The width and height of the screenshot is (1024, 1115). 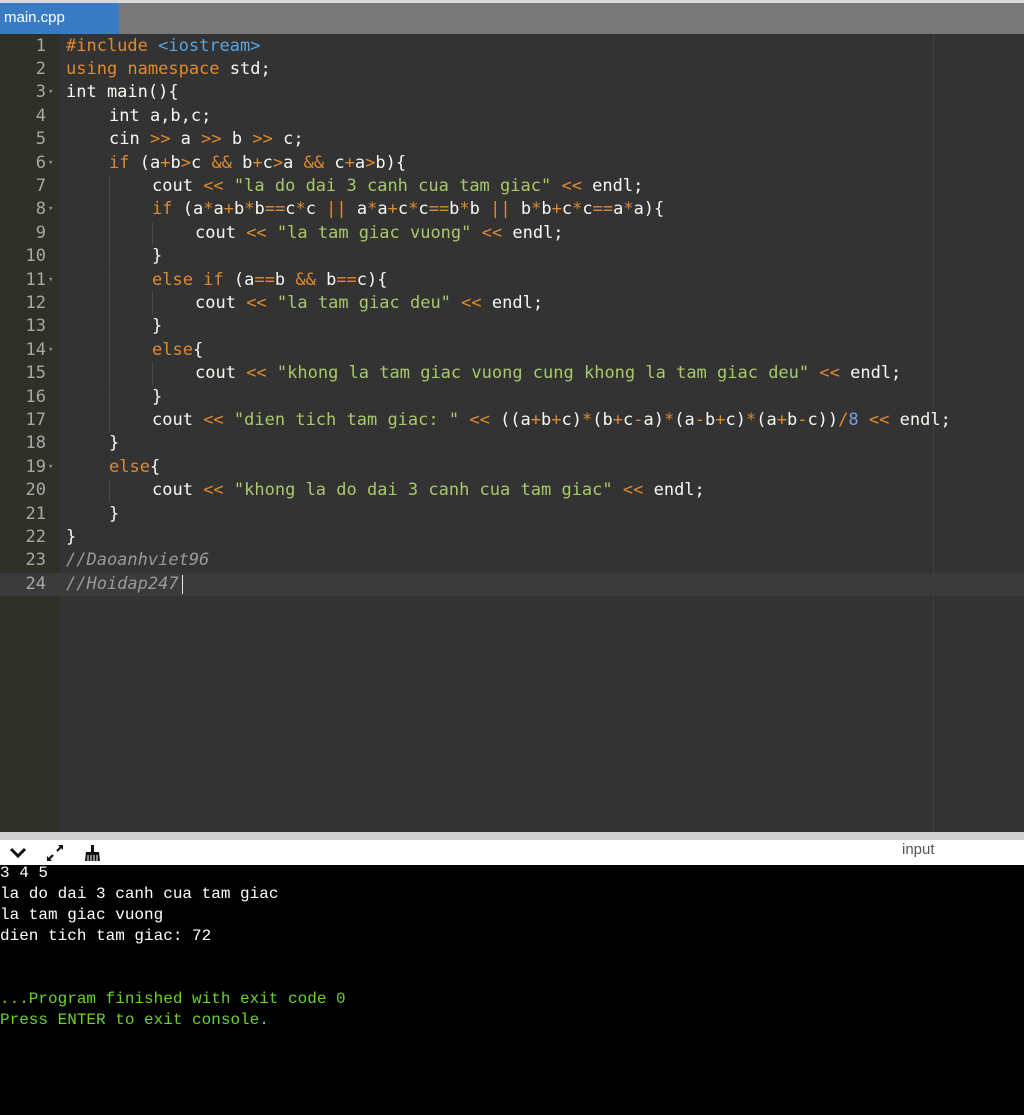 What do you see at coordinates (512, 116) in the screenshot?
I see `code-line: 4 int a,b,c;` at bounding box center [512, 116].